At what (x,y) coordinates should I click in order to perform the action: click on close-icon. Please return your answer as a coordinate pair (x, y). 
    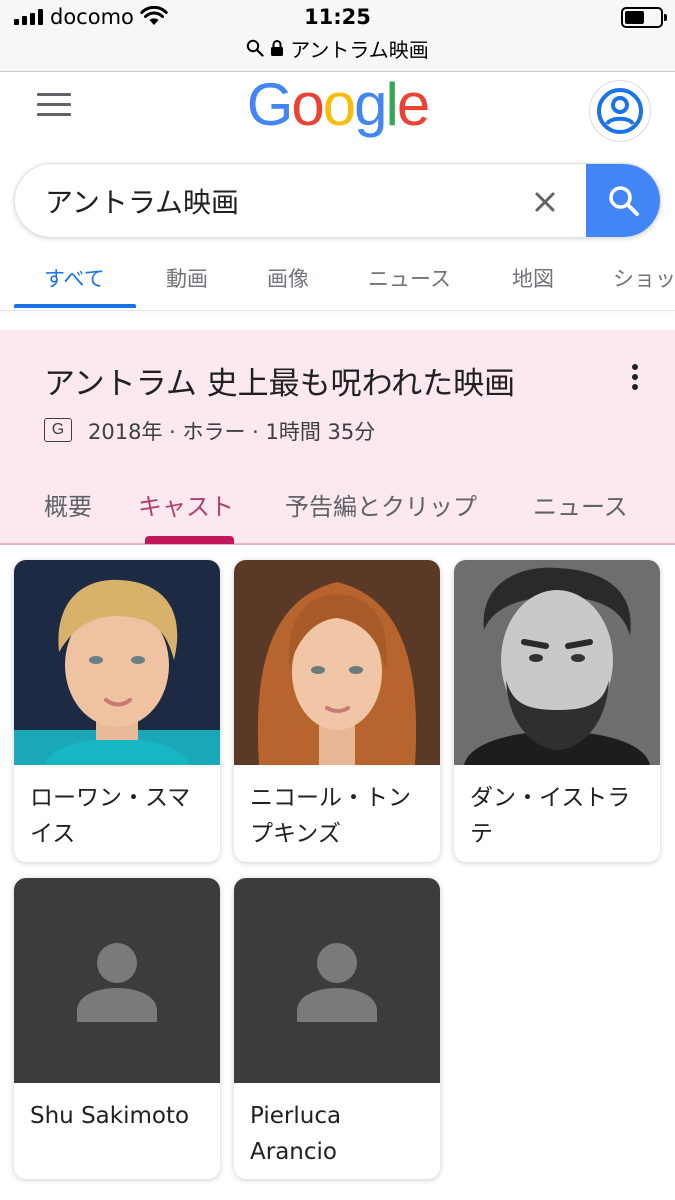
    Looking at the image, I should click on (545, 202).